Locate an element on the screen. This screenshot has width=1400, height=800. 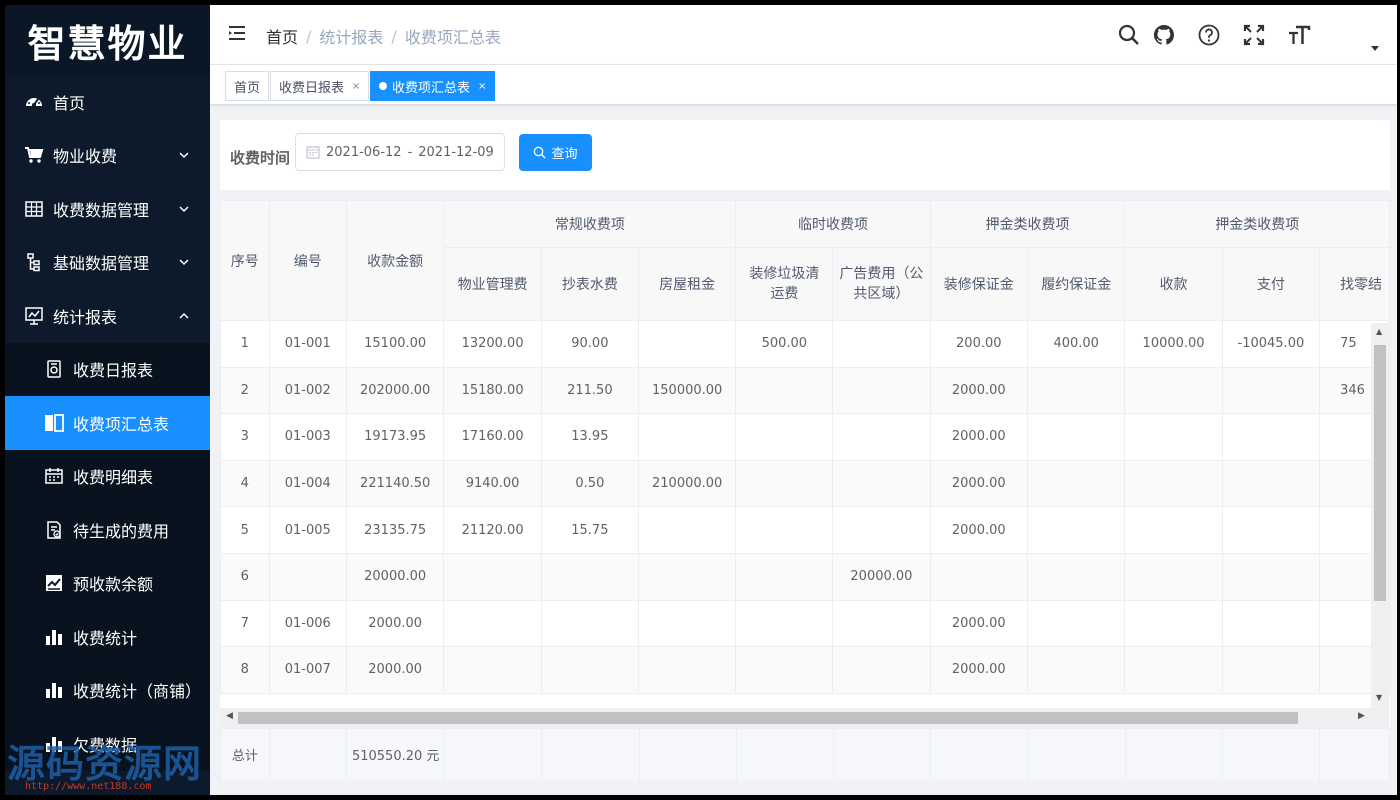
sidebar-item-daily-report: 收费日报表 is located at coordinates (107, 369).